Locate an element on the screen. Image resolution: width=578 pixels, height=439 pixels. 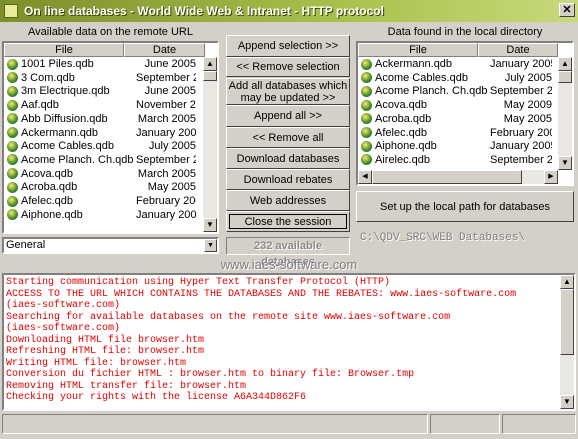
log-line: (iaes-software.com) is located at coordinates (63, 328).